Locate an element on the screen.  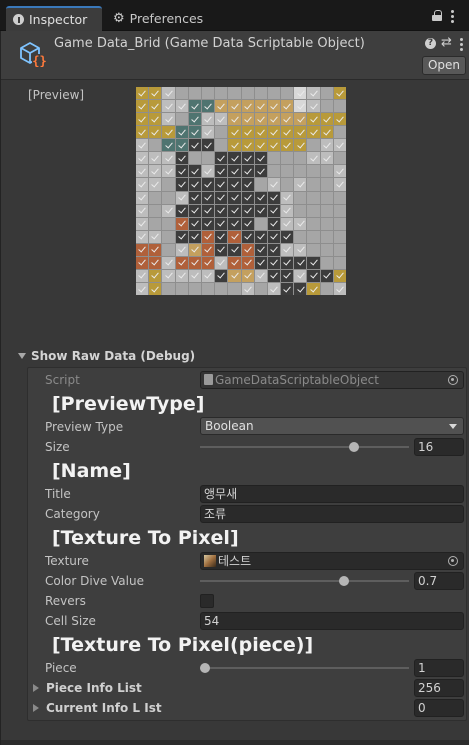
tab-preferences: ⚙ Preferences is located at coordinates (156, 18).